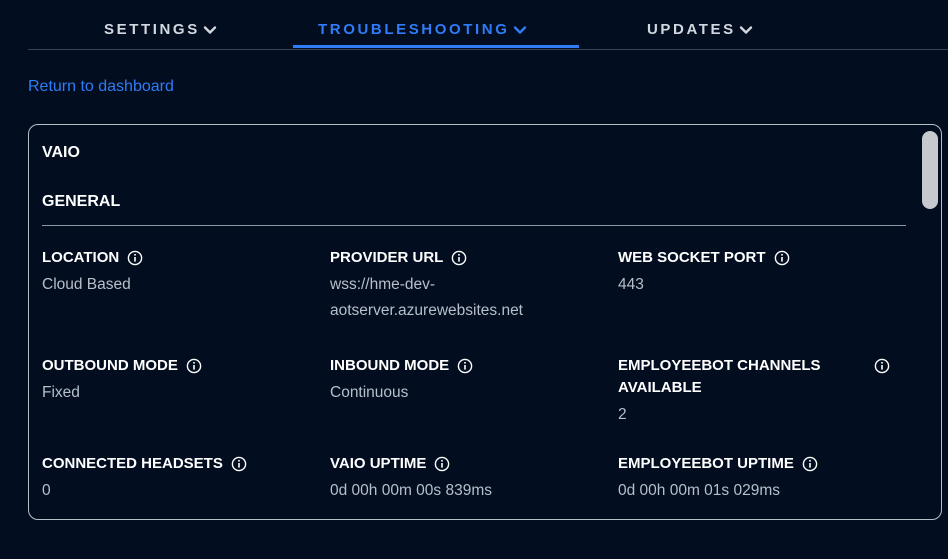 This screenshot has height=559, width=948. What do you see at coordinates (390, 365) in the screenshot?
I see `field-label: INBOUND MODE` at bounding box center [390, 365].